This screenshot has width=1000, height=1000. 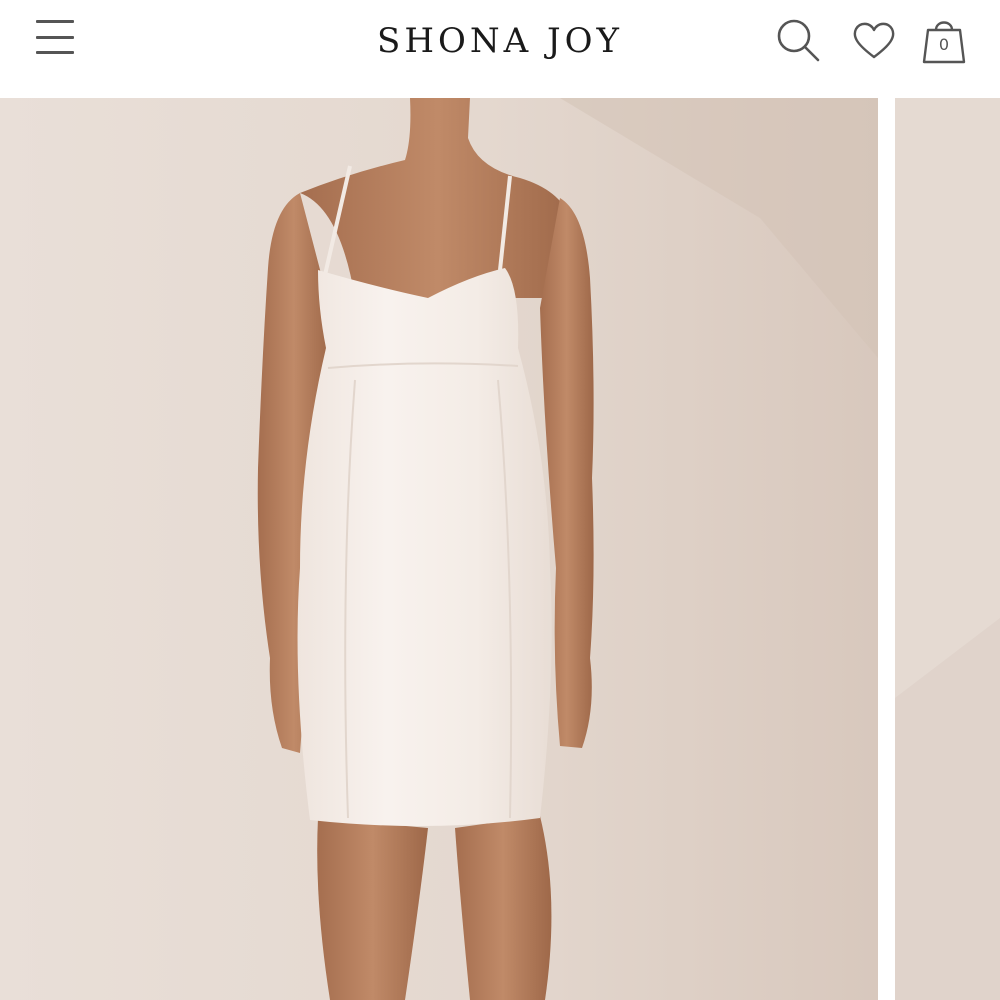 What do you see at coordinates (874, 40) in the screenshot?
I see `heart-icon` at bounding box center [874, 40].